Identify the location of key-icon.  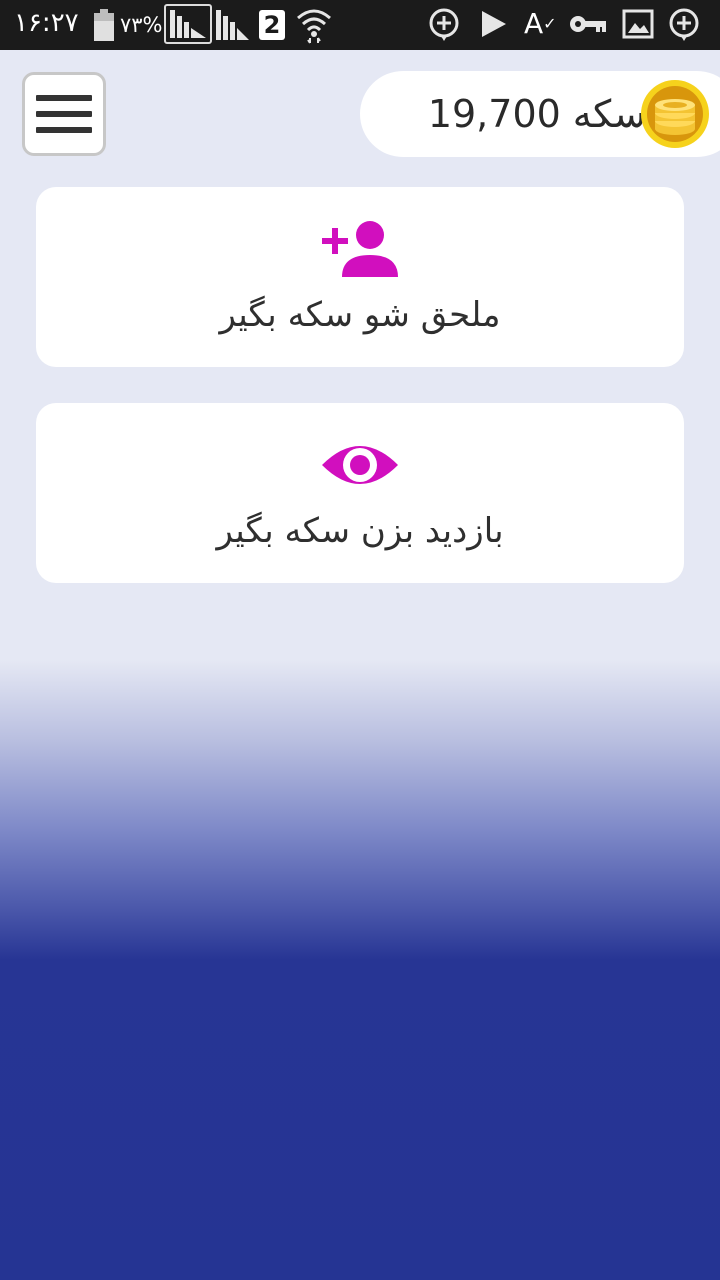
(588, 24).